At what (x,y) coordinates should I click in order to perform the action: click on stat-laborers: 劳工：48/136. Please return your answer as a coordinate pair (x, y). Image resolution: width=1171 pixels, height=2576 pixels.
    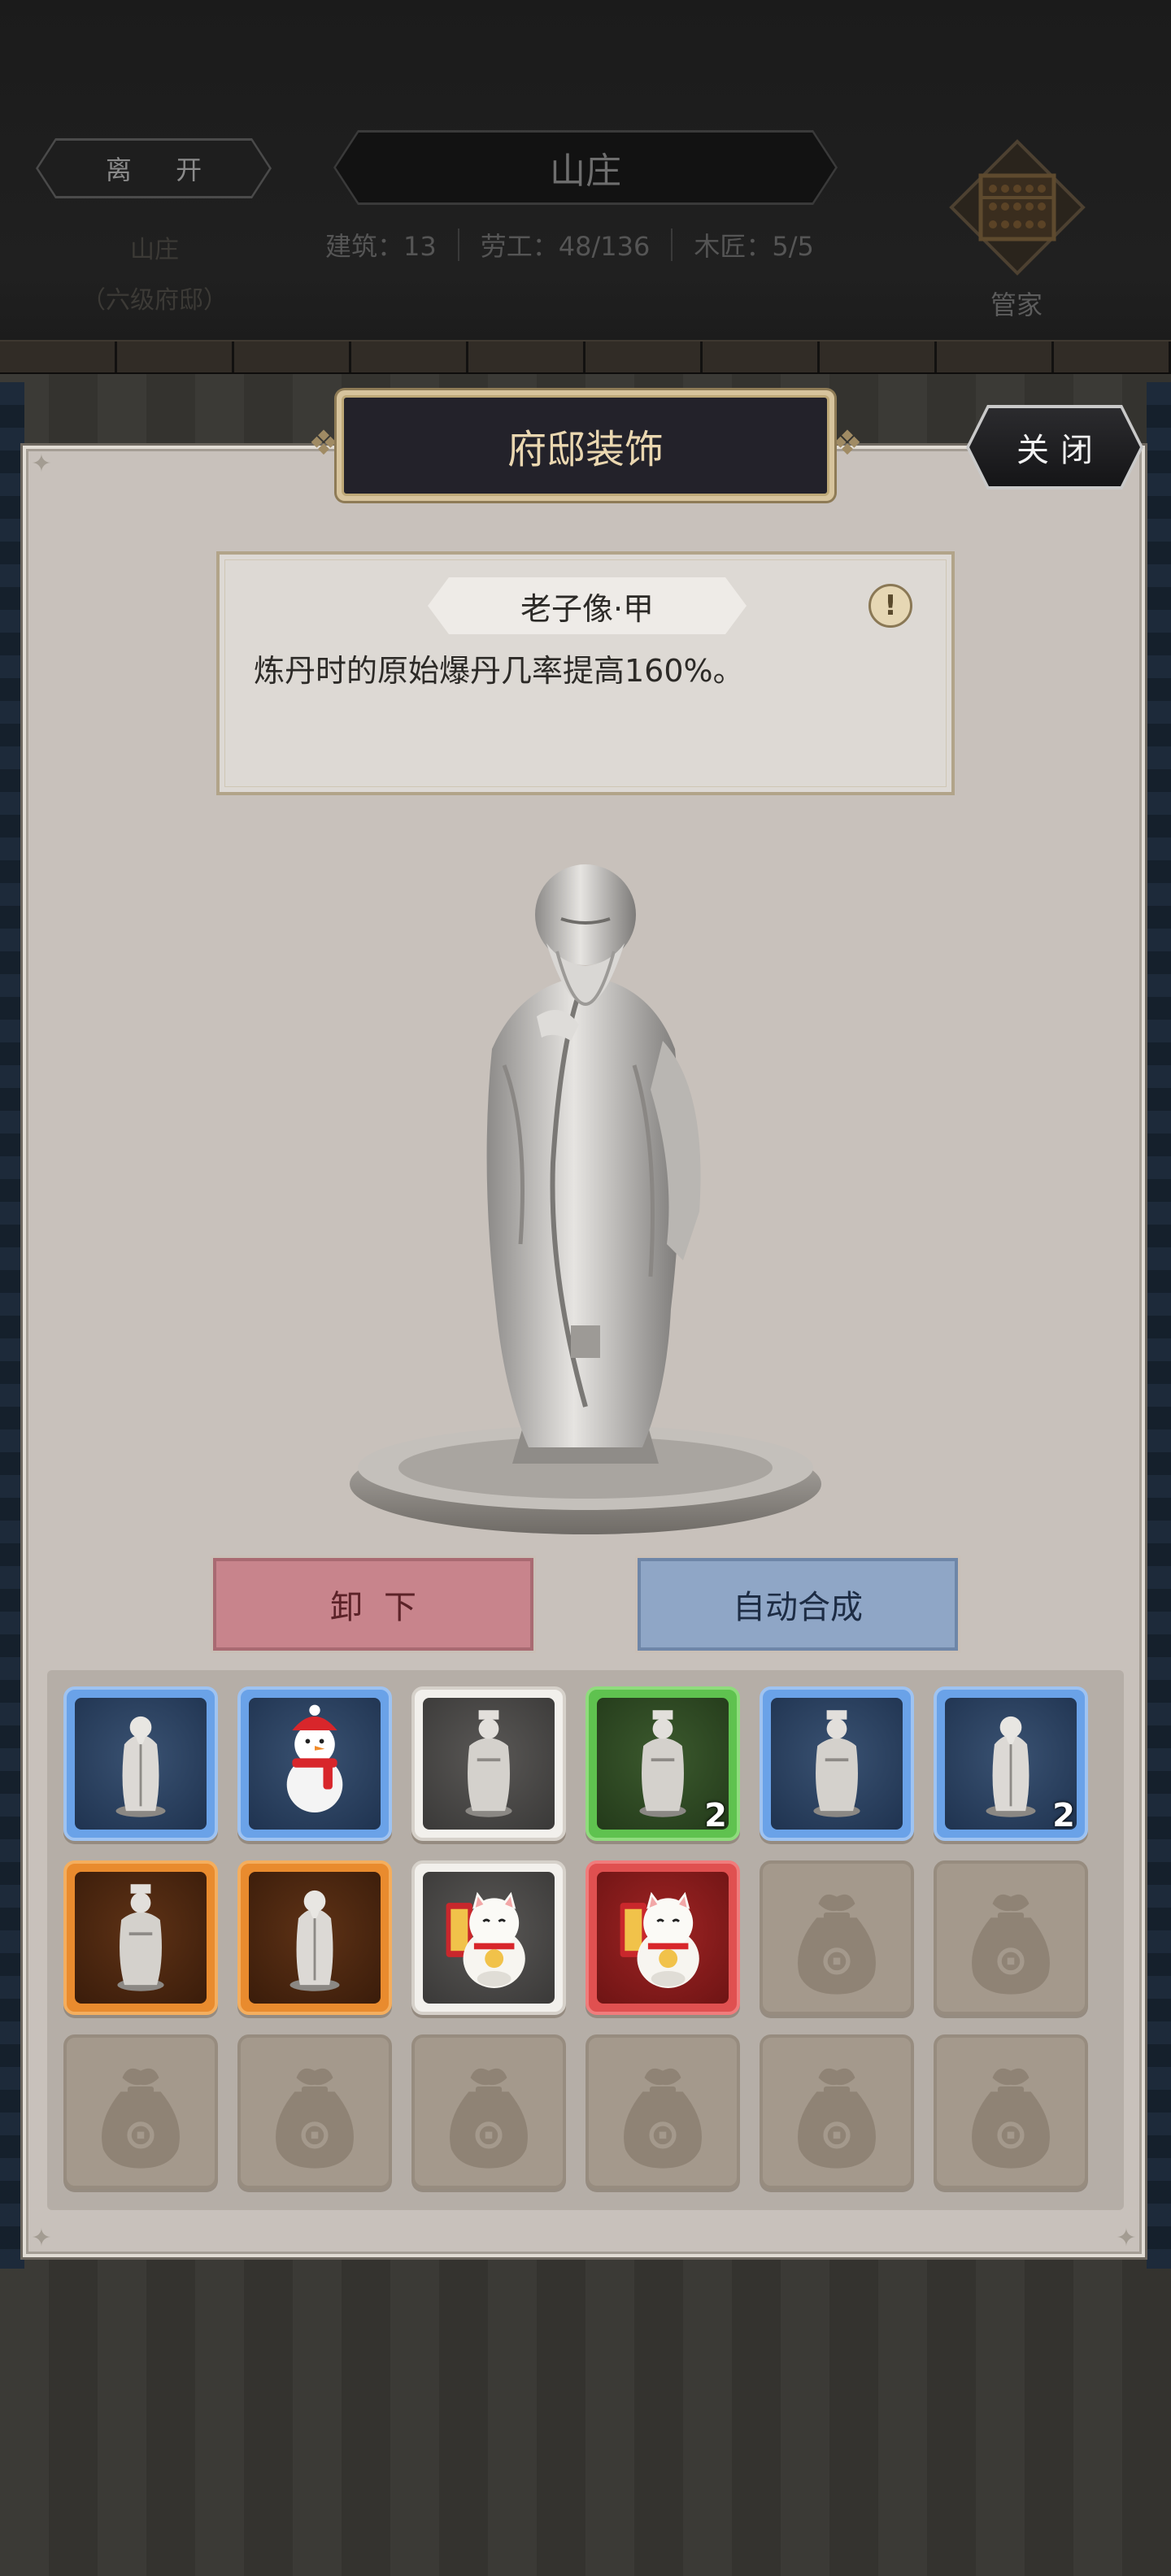
    Looking at the image, I should click on (565, 247).